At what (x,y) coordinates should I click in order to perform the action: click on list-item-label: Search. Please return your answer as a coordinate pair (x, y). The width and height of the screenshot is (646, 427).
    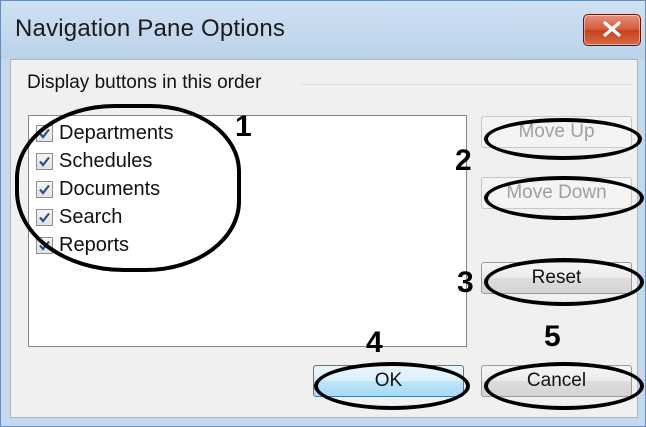
    Looking at the image, I should click on (91, 216).